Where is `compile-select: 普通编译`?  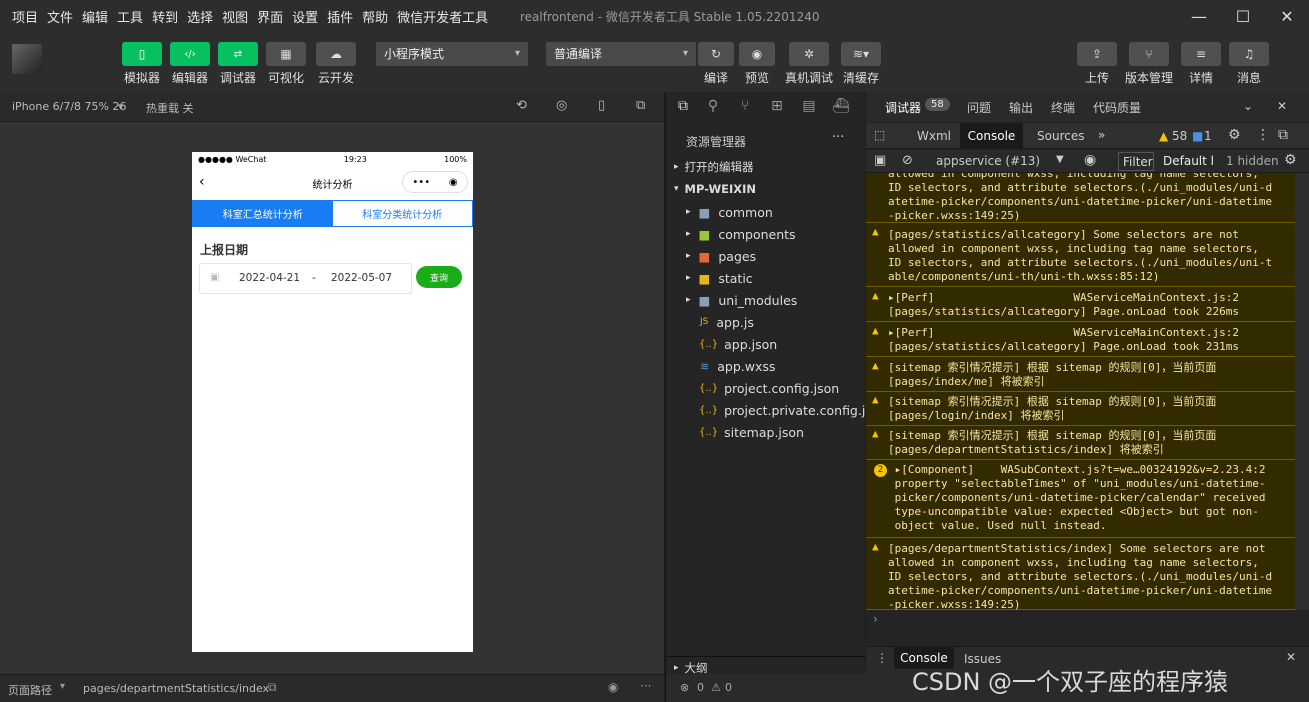
compile-select: 普通编译 is located at coordinates (621, 54).